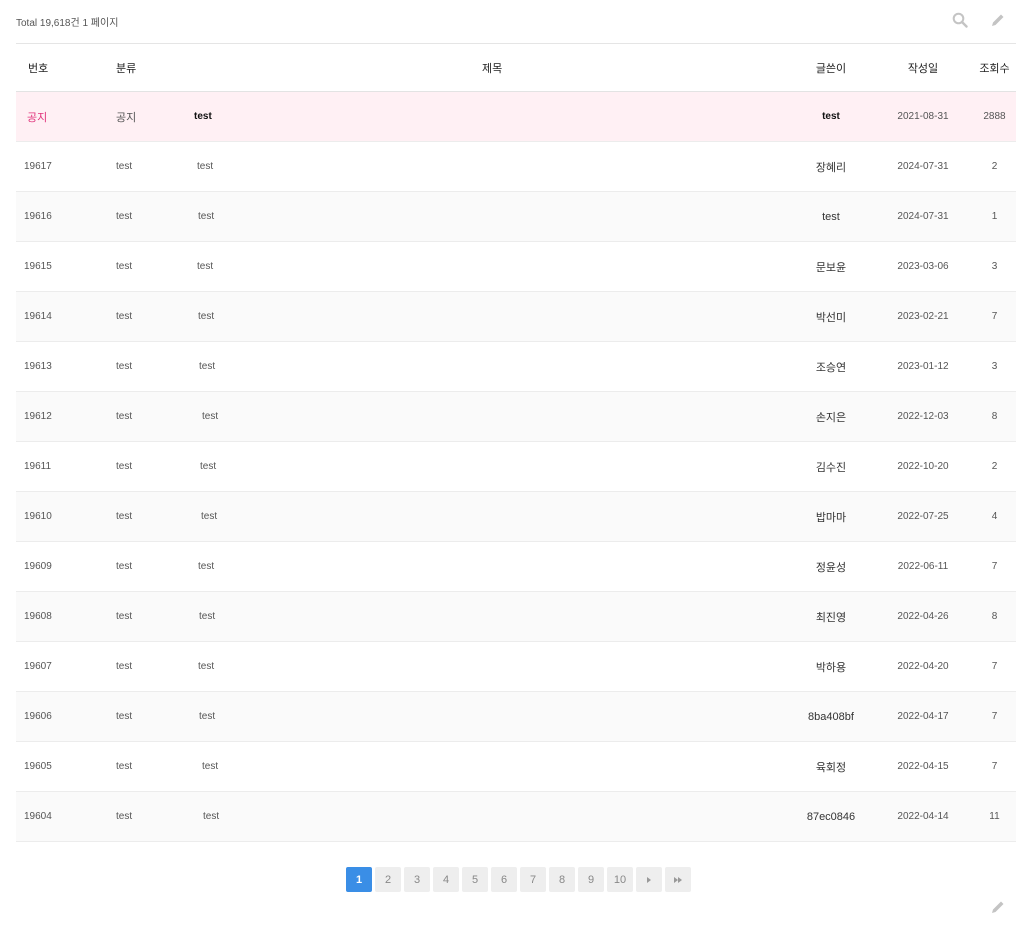  What do you see at coordinates (516, 317) in the screenshot?
I see `table-row: 19614 test test 박선미 2023-02-21 7` at bounding box center [516, 317].